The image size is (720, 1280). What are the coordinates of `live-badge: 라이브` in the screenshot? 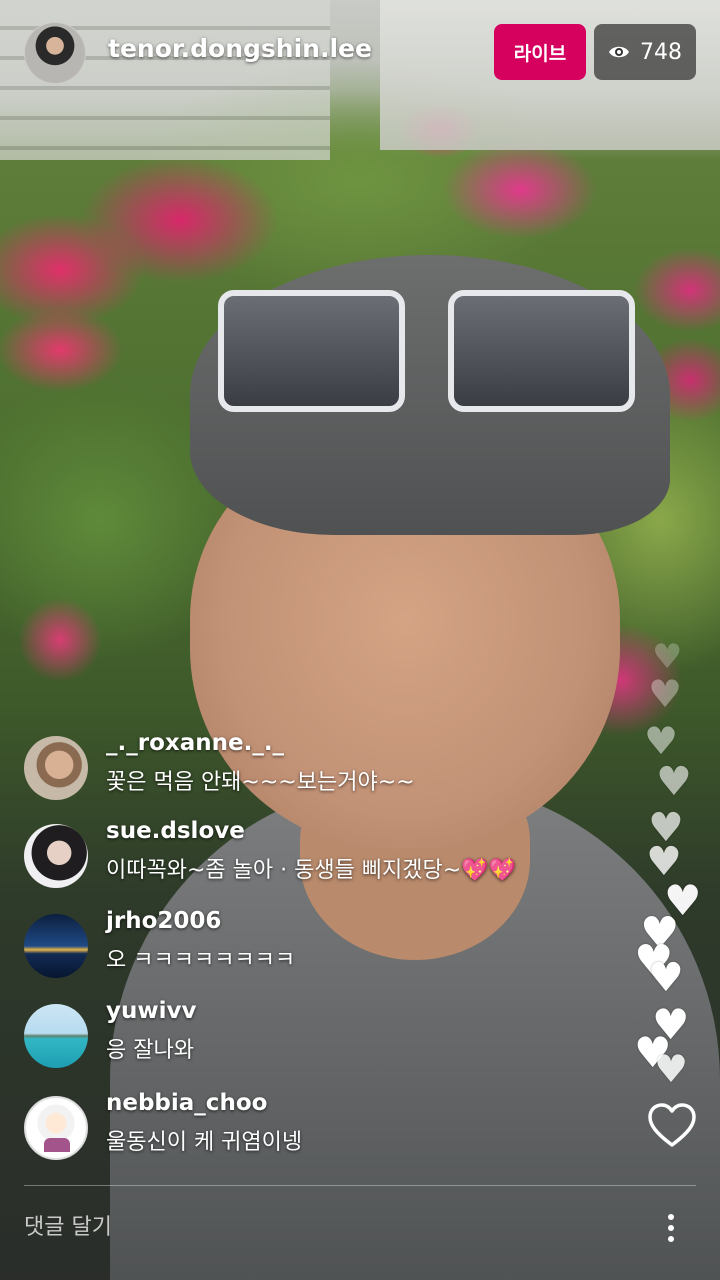 It's located at (540, 52).